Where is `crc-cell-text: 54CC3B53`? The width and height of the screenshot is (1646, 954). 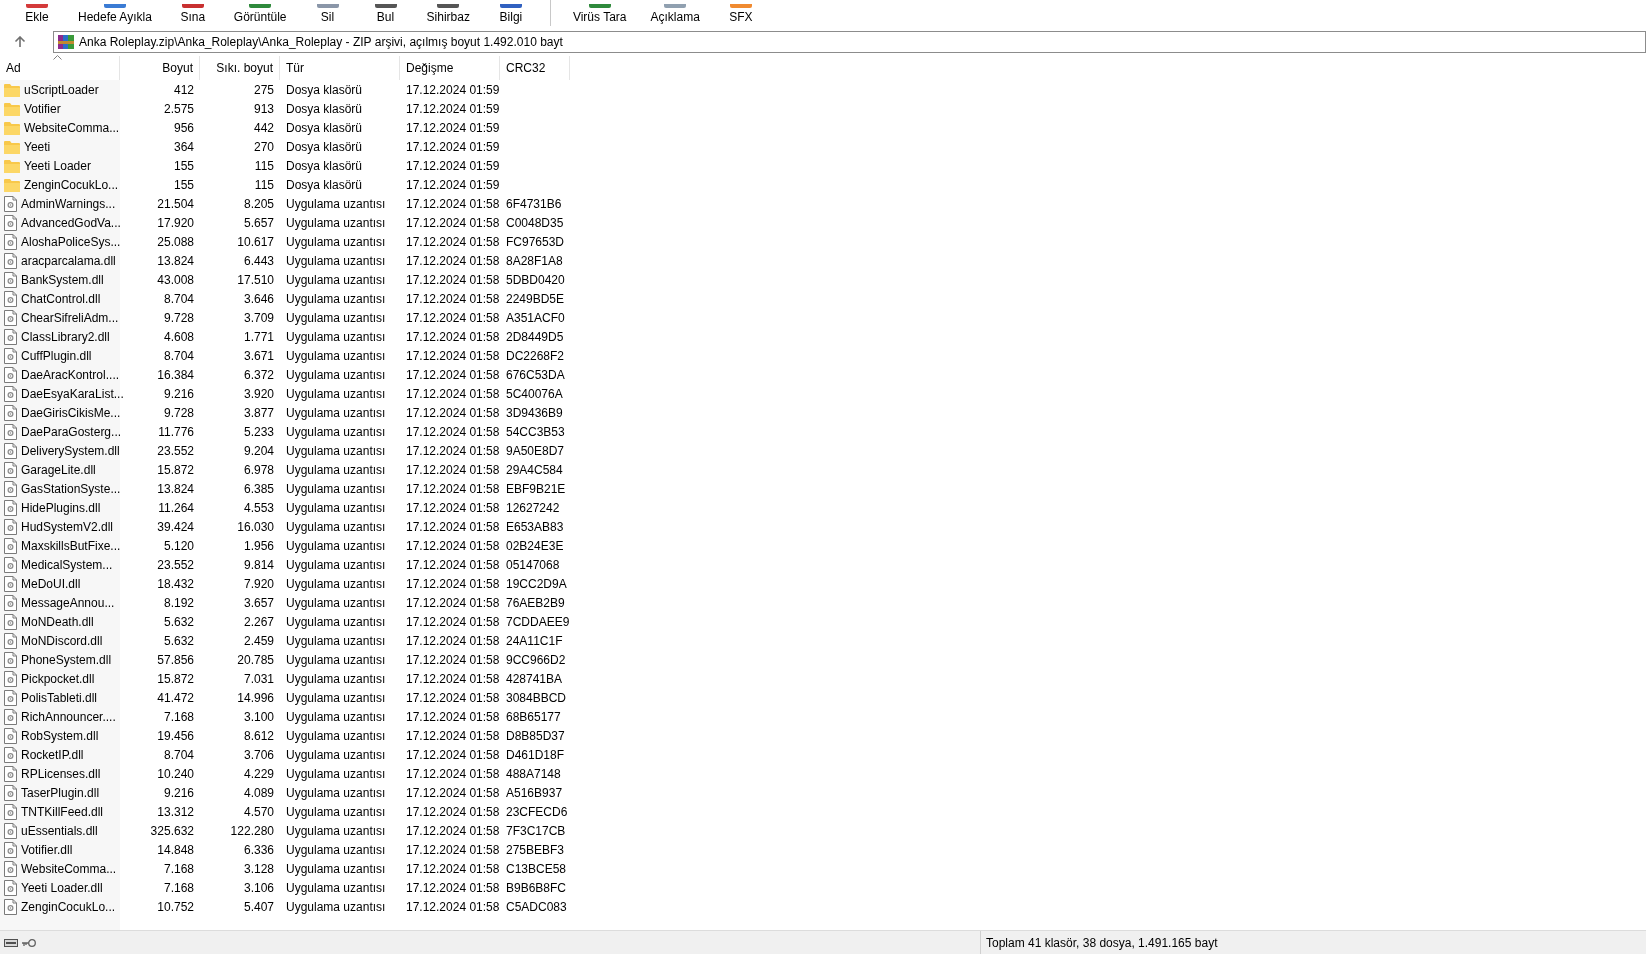 crc-cell-text: 54CC3B53 is located at coordinates (535, 432).